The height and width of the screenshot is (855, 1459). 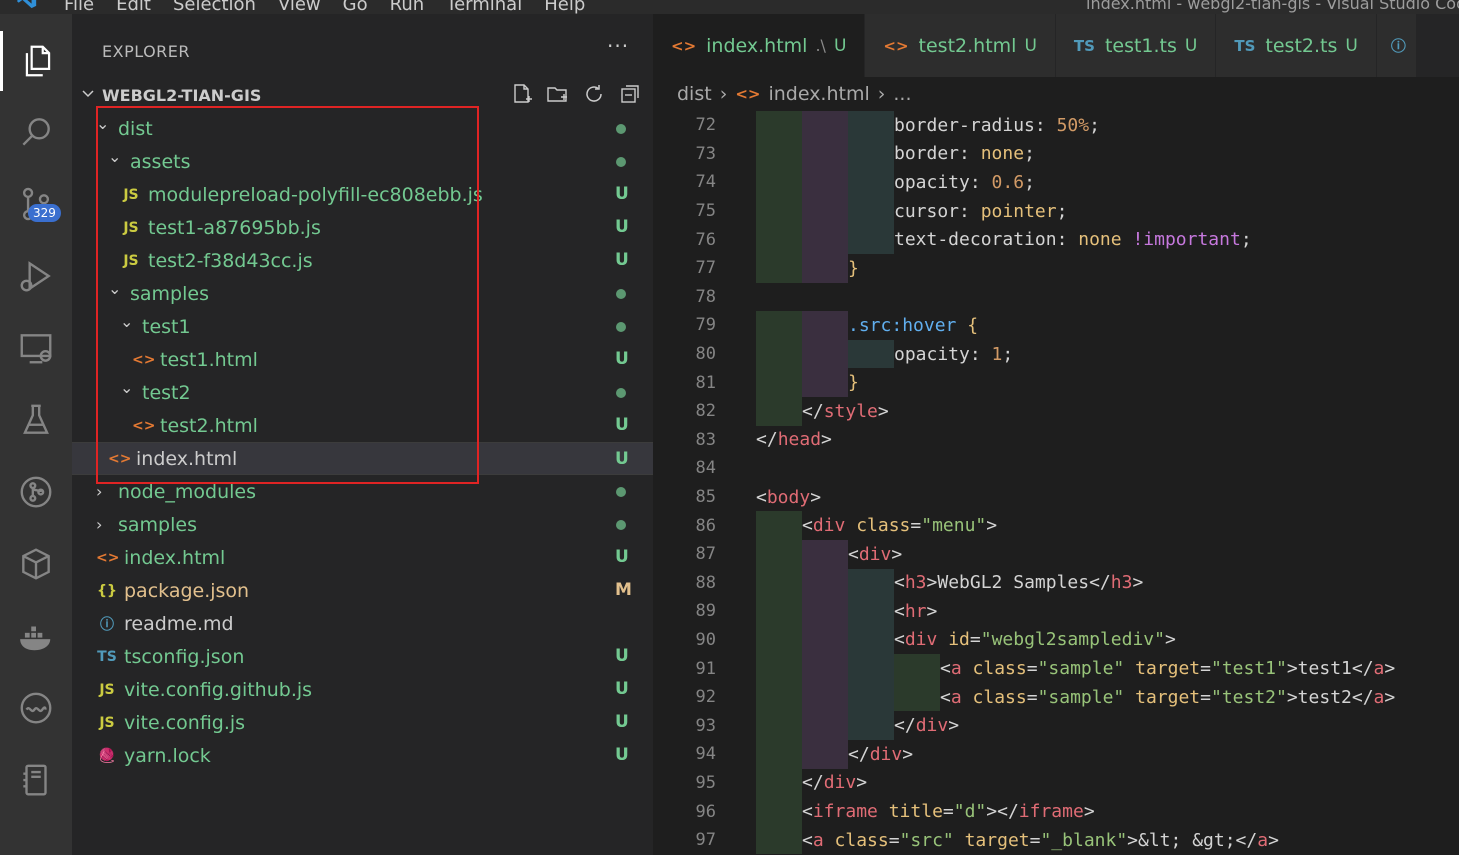 What do you see at coordinates (1056, 640) in the screenshot?
I see `code-line: 90 <div id="webgl2samplediv">` at bounding box center [1056, 640].